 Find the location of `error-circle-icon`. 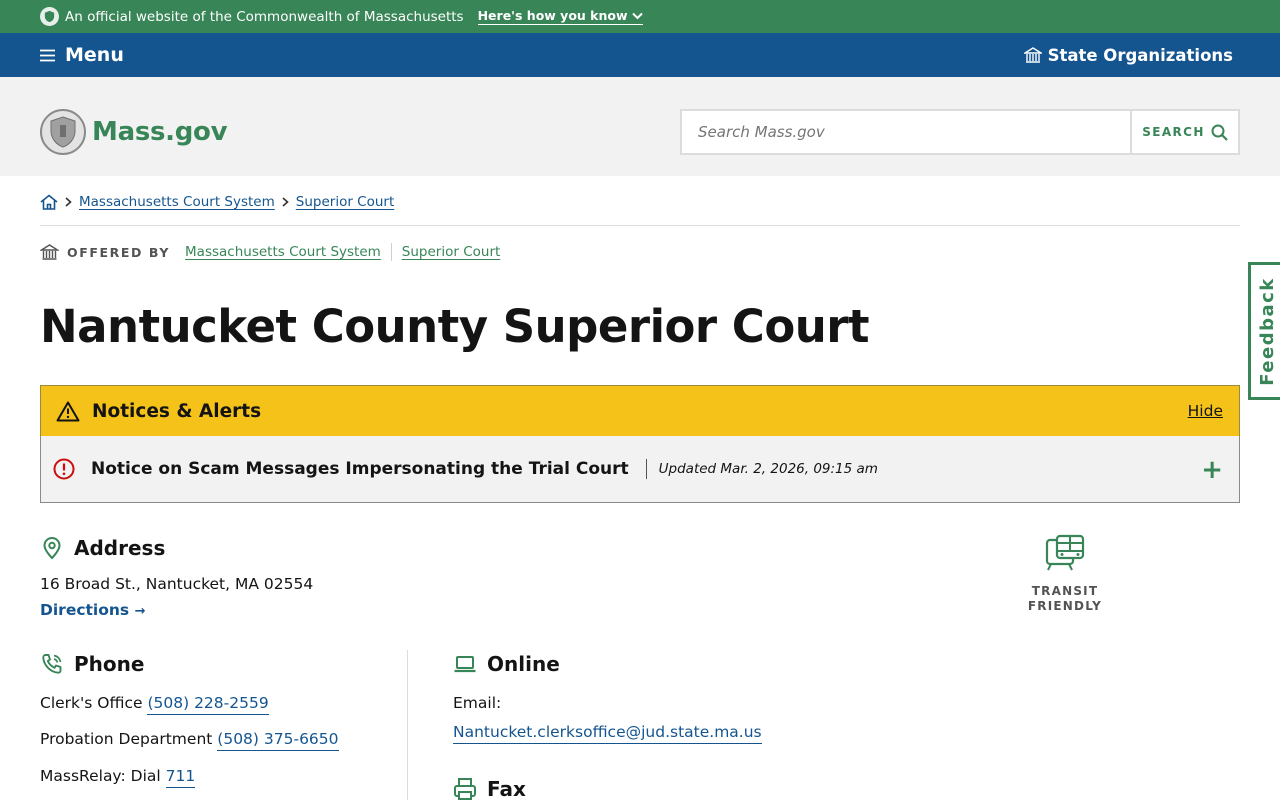

error-circle-icon is located at coordinates (64, 469).